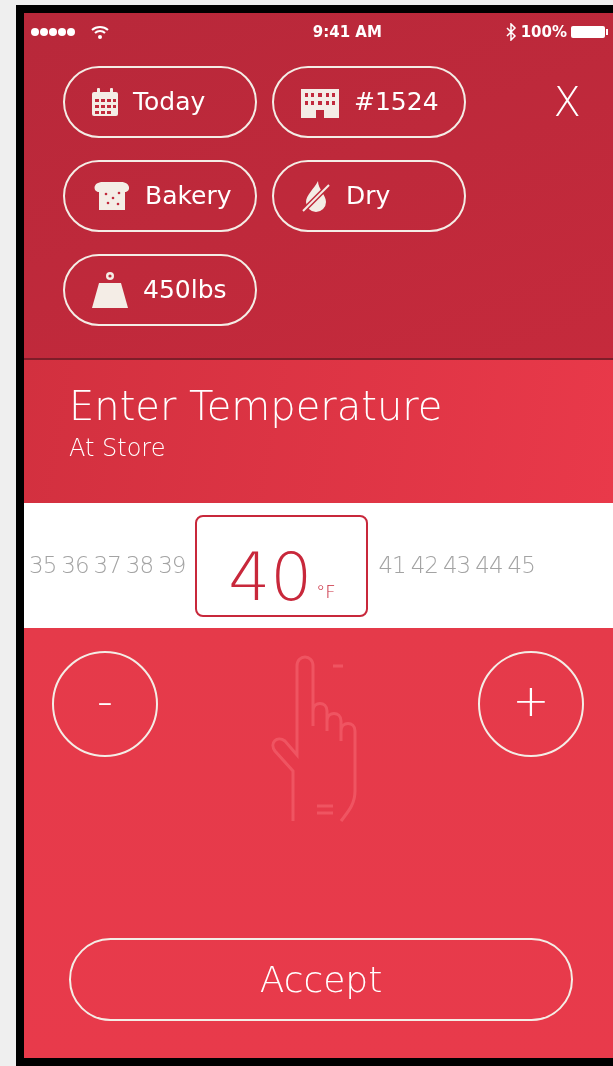  Describe the element at coordinates (369, 196) in the screenshot. I see `filter-chip: Dry` at that location.